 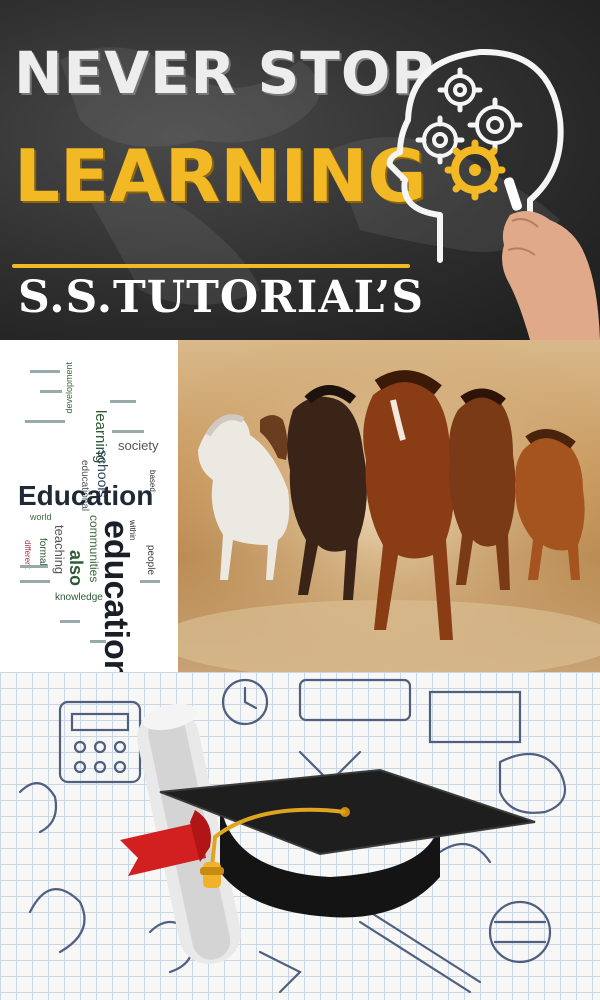 What do you see at coordinates (475, 717) in the screenshot?
I see `monitor-doodle-icon` at bounding box center [475, 717].